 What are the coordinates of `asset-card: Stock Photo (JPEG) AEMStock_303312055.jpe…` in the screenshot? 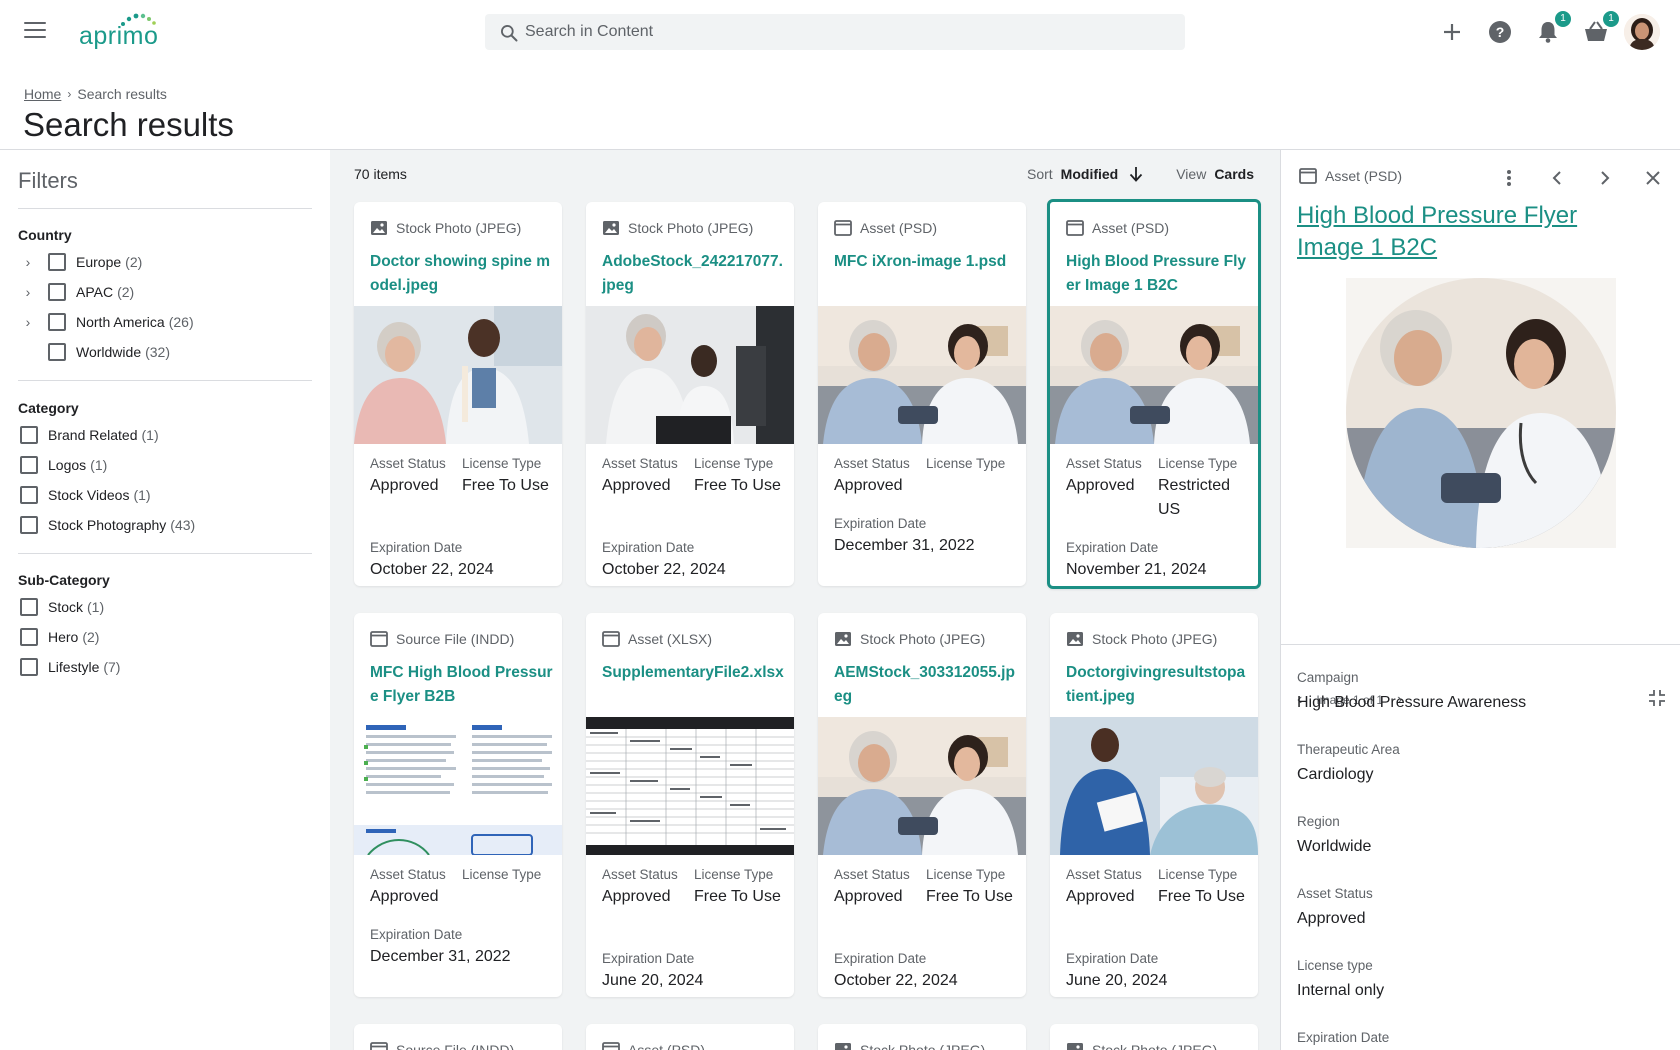 It's located at (922, 805).